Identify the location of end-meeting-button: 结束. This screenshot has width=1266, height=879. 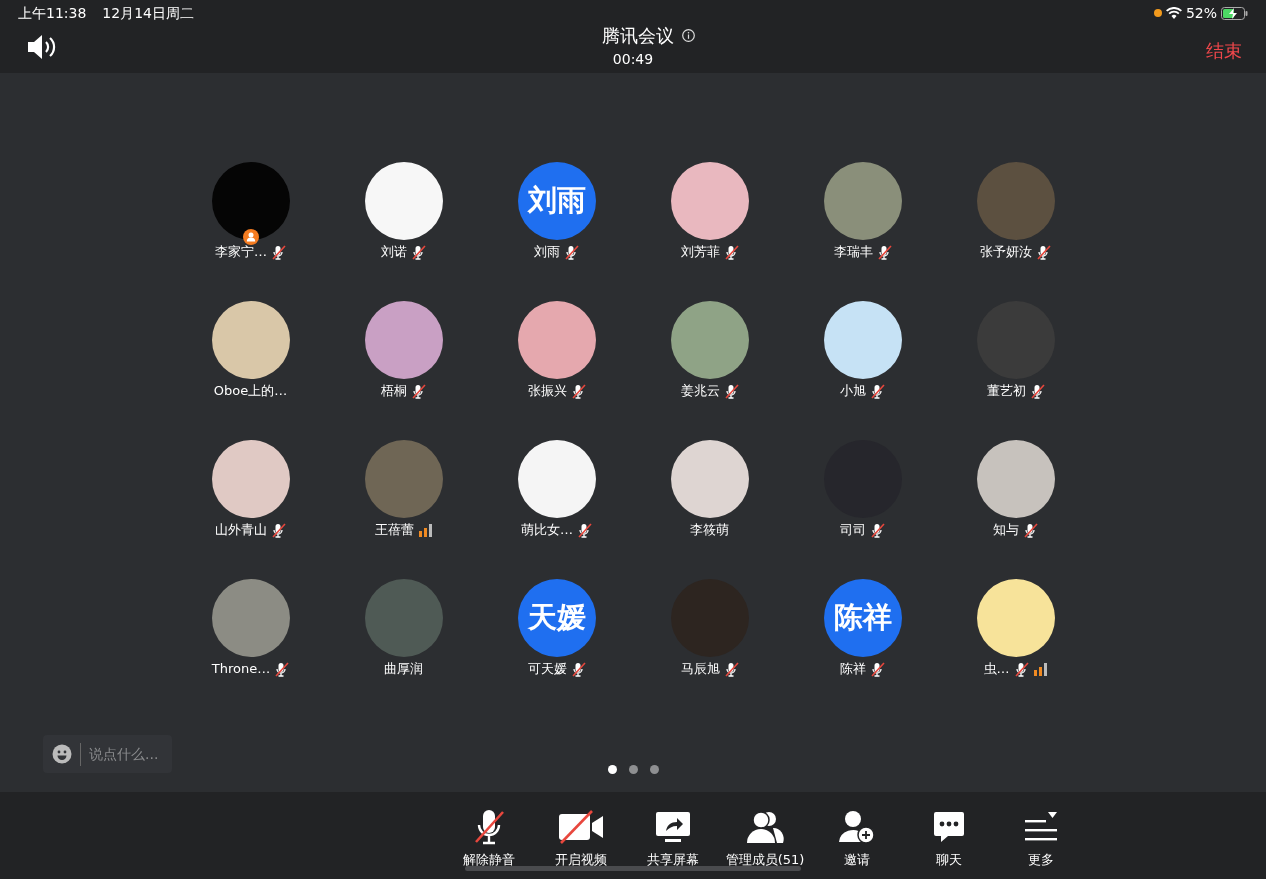
(1224, 50).